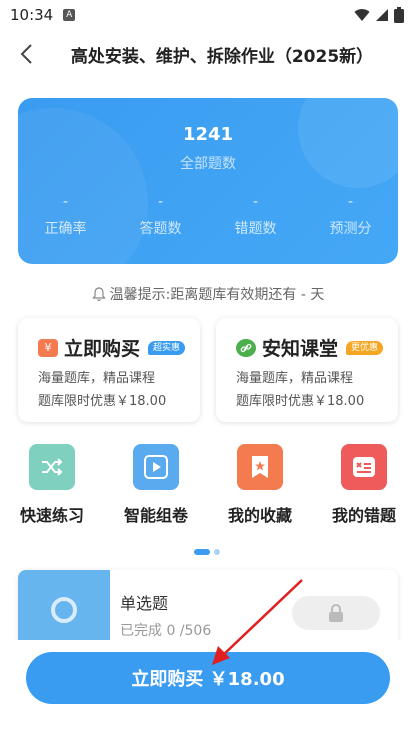 This screenshot has height=739, width=416. Describe the element at coordinates (32, 15) in the screenshot. I see `status-time: 10:34` at that location.